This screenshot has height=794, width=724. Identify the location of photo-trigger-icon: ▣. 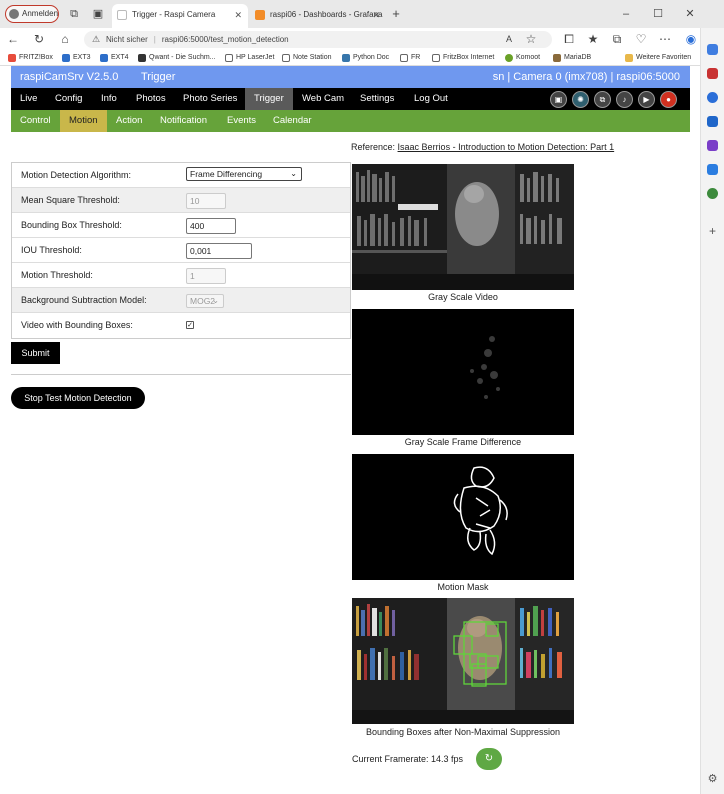
(558, 99).